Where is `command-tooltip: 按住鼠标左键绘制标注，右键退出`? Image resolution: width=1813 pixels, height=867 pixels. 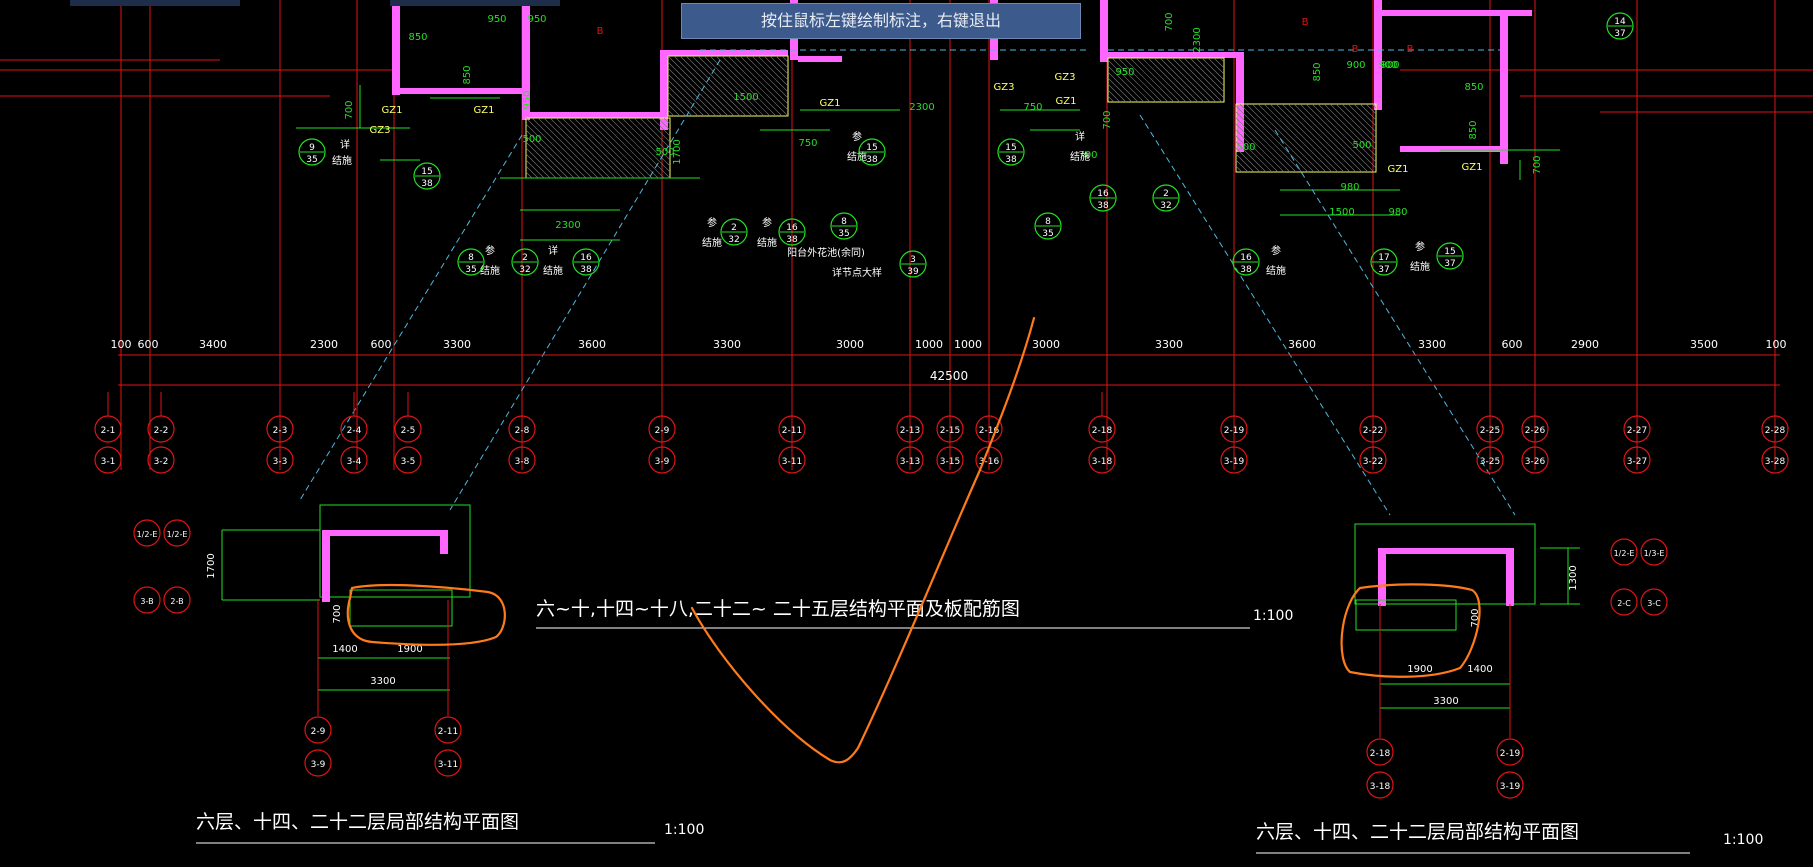 command-tooltip: 按住鼠标左键绘制标注，右键退出 is located at coordinates (881, 21).